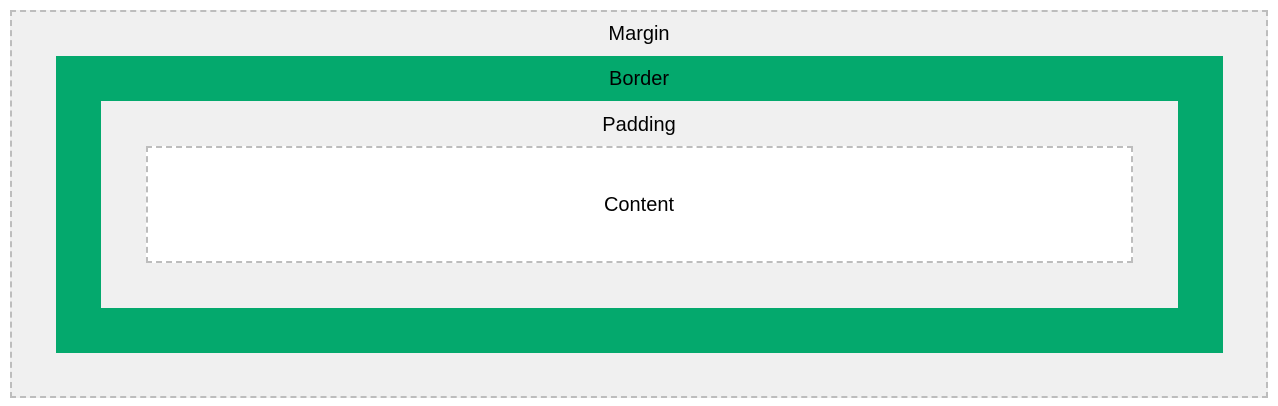  I want to click on content-label: Content, so click(639, 205).